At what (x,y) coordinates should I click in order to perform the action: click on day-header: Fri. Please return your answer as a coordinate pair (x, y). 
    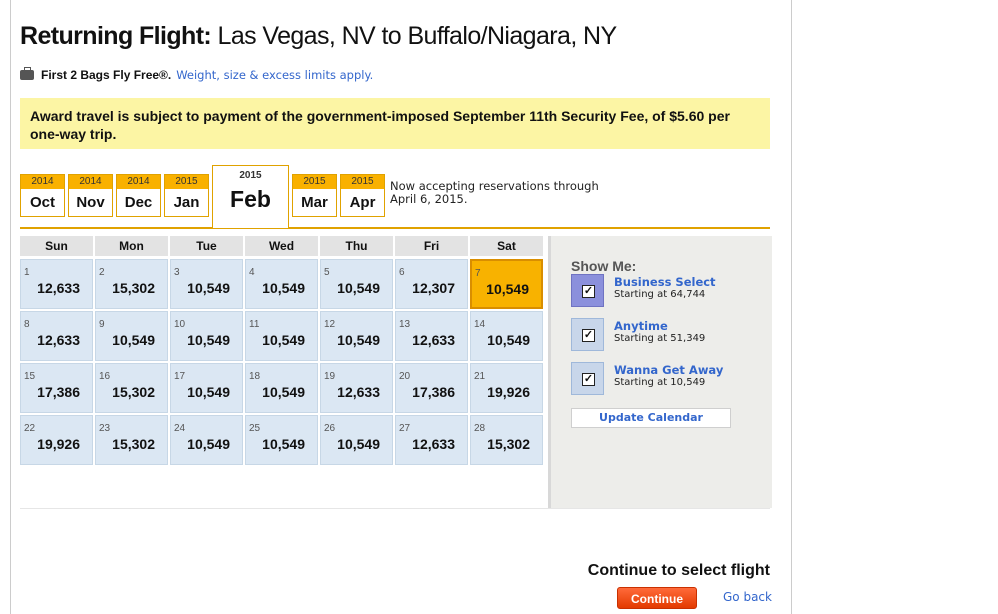
    Looking at the image, I should click on (431, 246).